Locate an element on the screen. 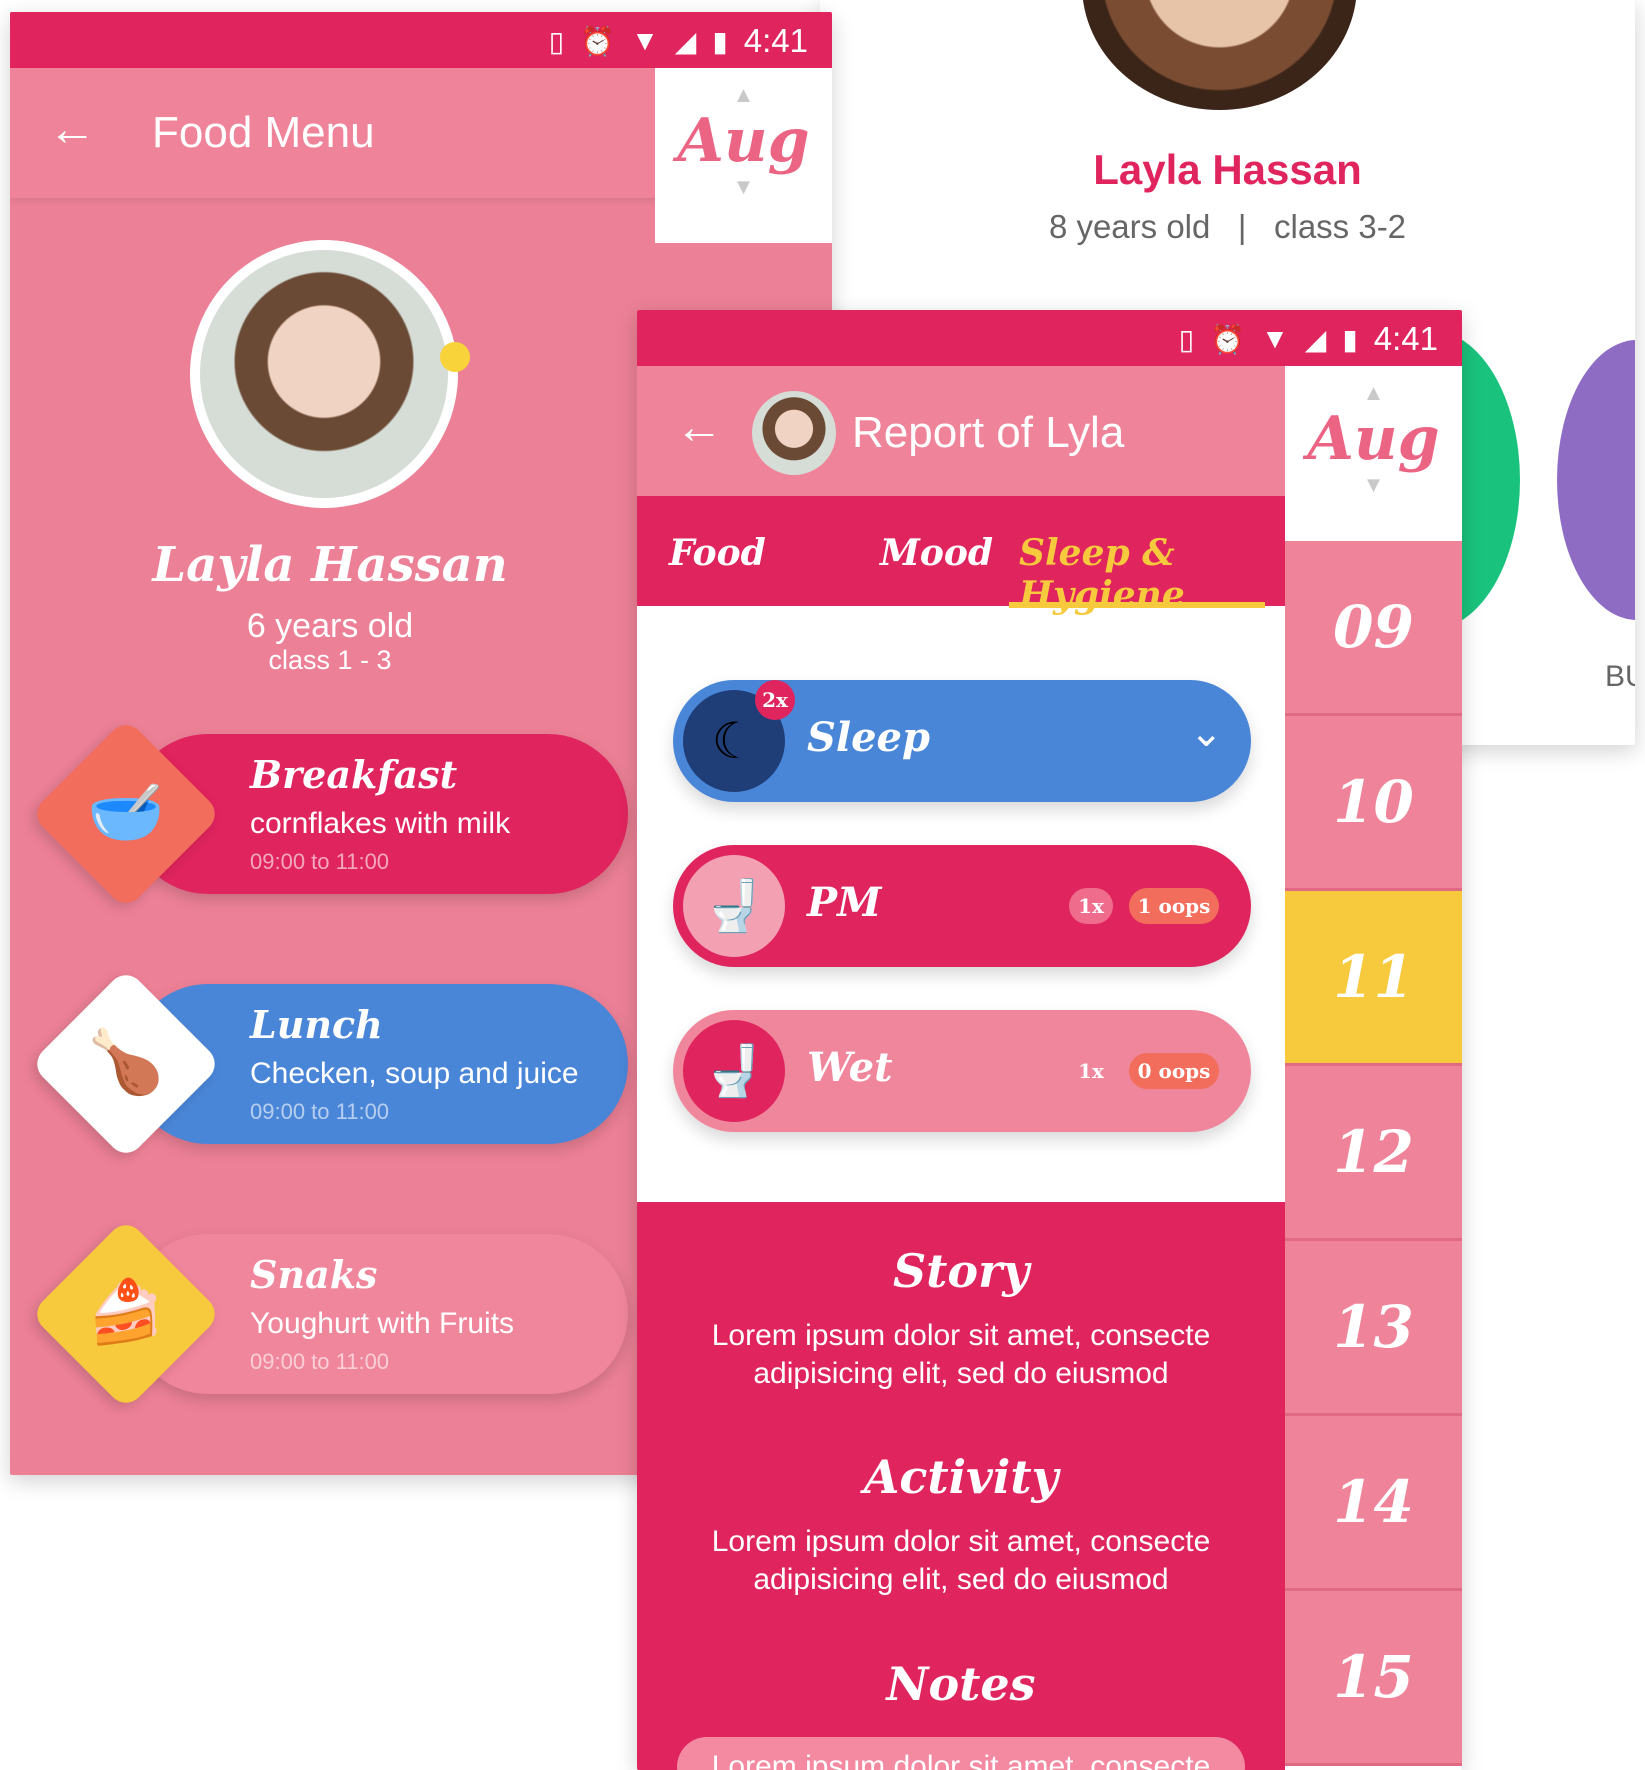  day-item: 14 is located at coordinates (1373, 1503).